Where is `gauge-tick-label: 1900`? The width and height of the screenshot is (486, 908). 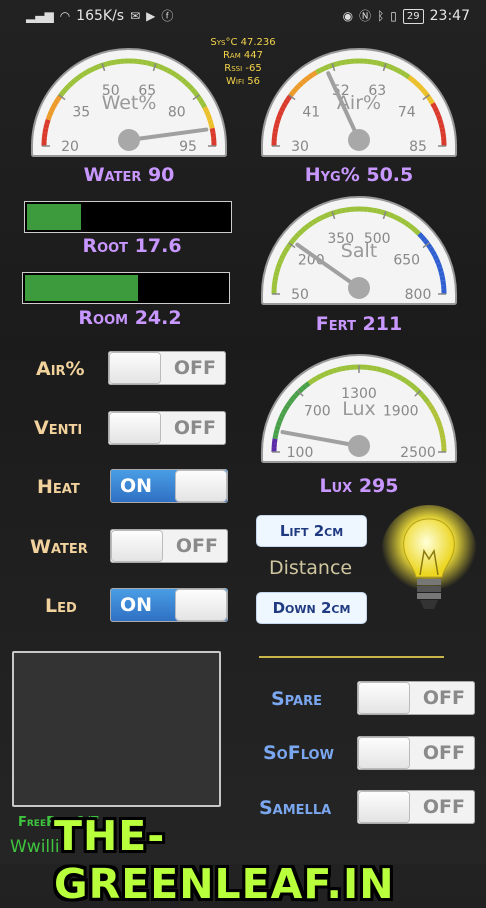
gauge-tick-label: 1900 is located at coordinates (401, 411).